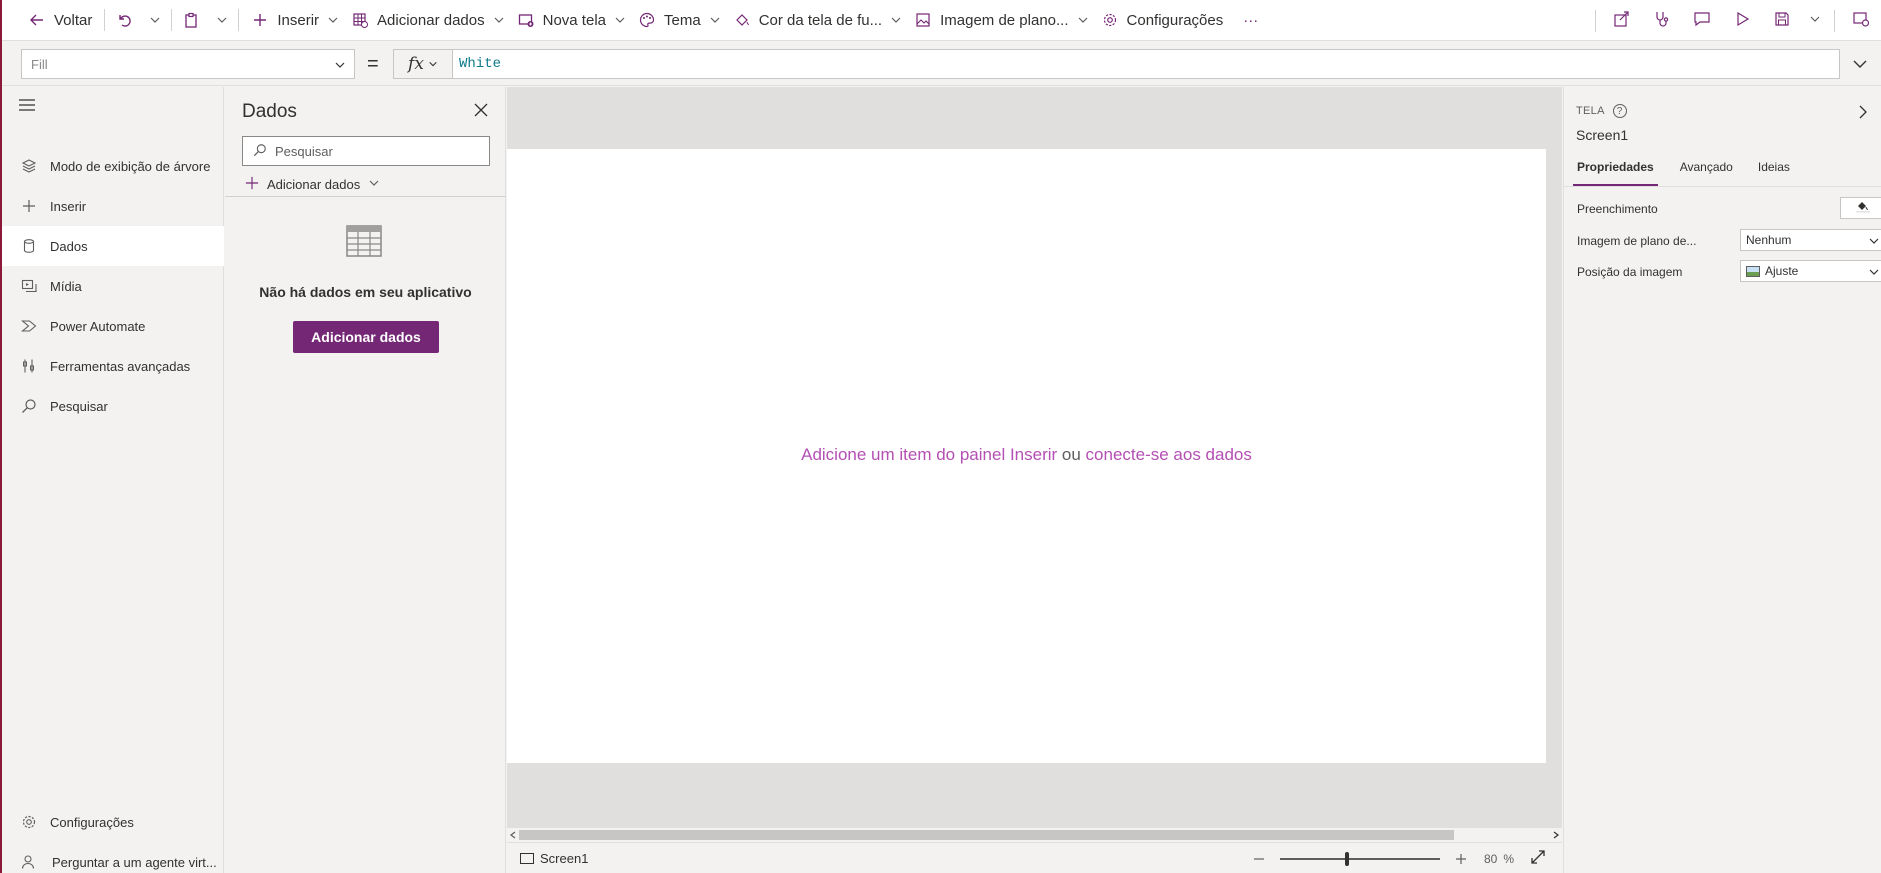 The width and height of the screenshot is (1881, 873). I want to click on nav-label: Ferramentas avançadas, so click(120, 366).